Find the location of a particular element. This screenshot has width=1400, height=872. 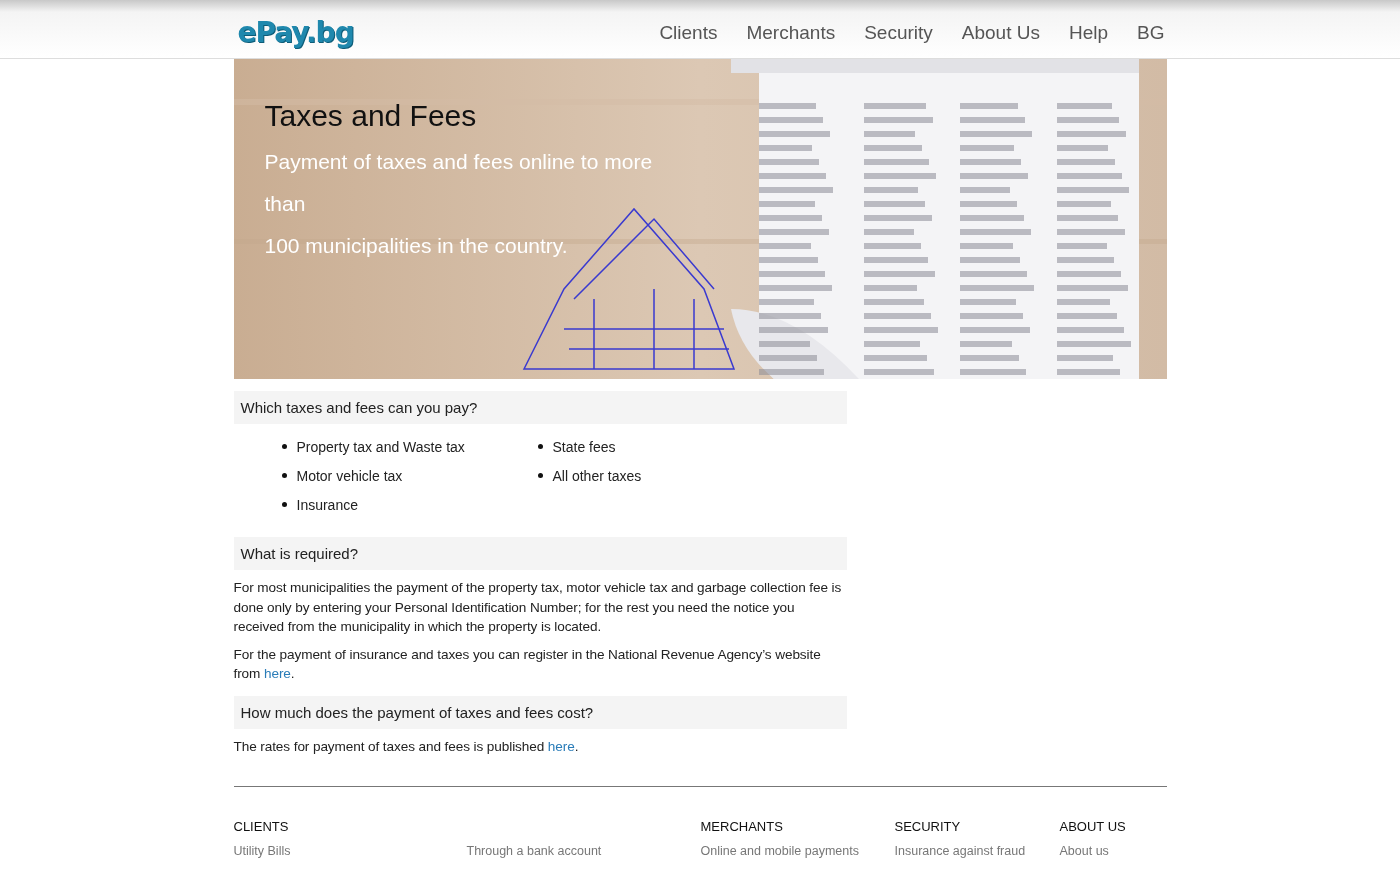

section-heading: How much does the payment of taxes and fees cost? is located at coordinates (540, 712).